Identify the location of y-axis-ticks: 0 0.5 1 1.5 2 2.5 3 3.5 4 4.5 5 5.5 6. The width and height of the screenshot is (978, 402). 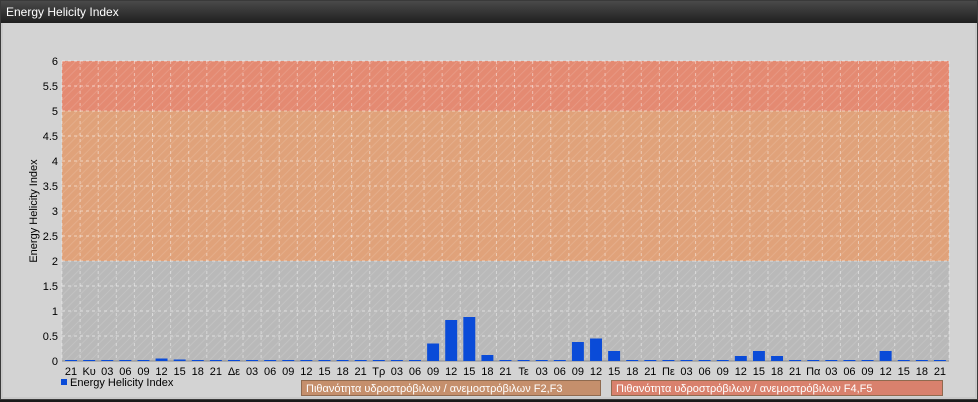
(50, 212).